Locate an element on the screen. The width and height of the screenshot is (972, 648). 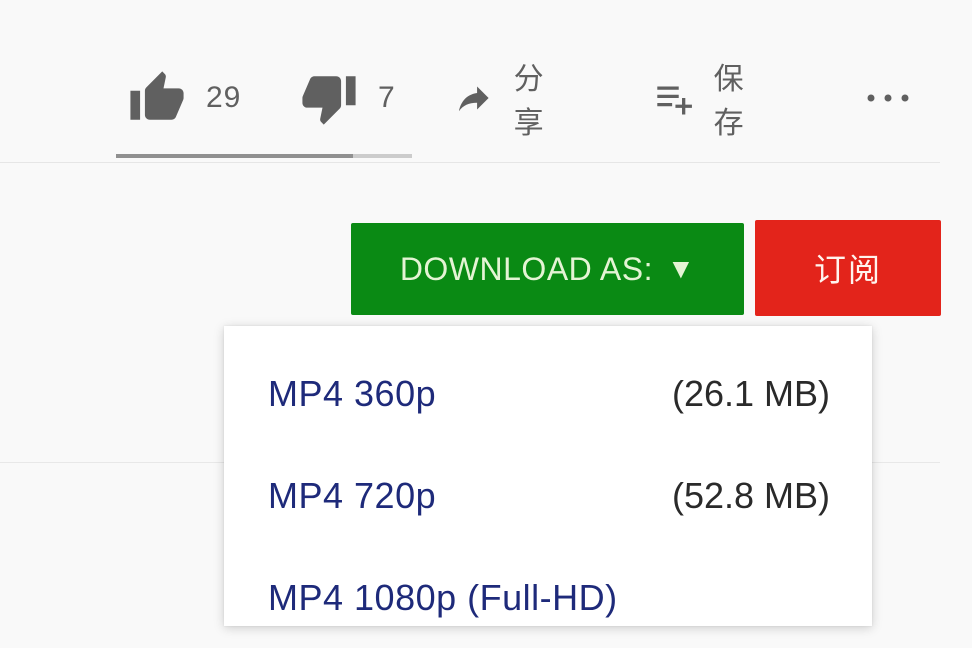
download-option-720p: MP4 720p (52.8 MB) is located at coordinates (548, 496).